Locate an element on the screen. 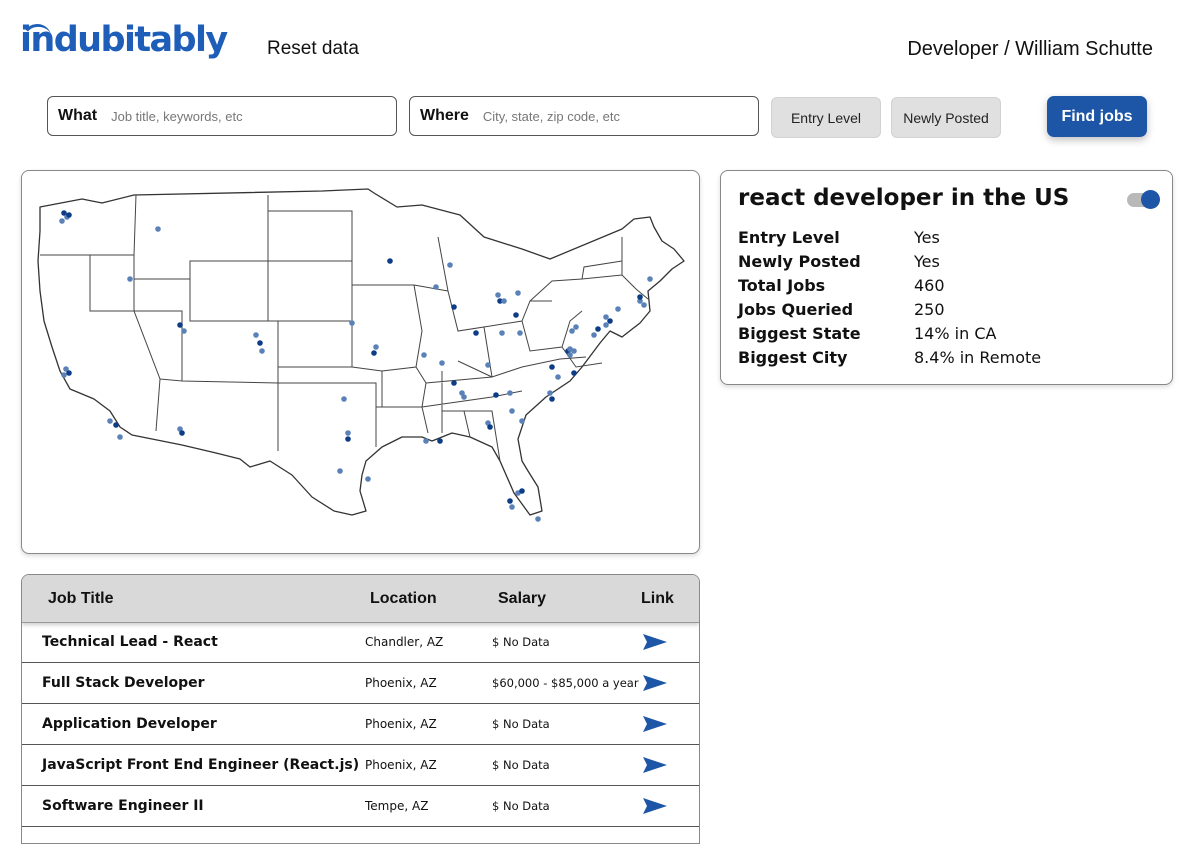 This screenshot has height=844, width=1196. job-title: Application Developer is located at coordinates (129, 724).